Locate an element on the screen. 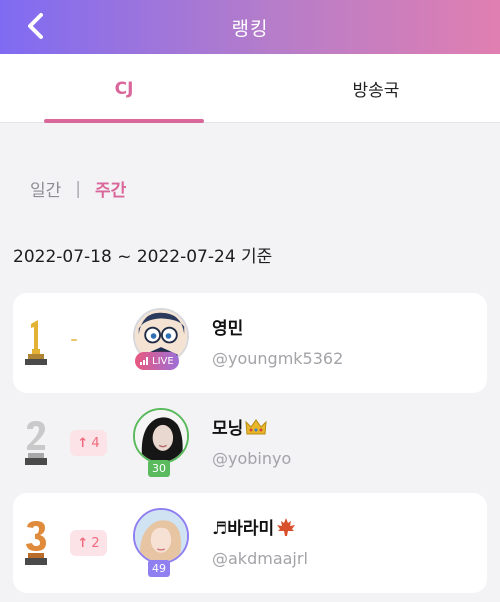  date-range-label: 2022-07-18 ~ 2022-07-24 기준 is located at coordinates (143, 257).